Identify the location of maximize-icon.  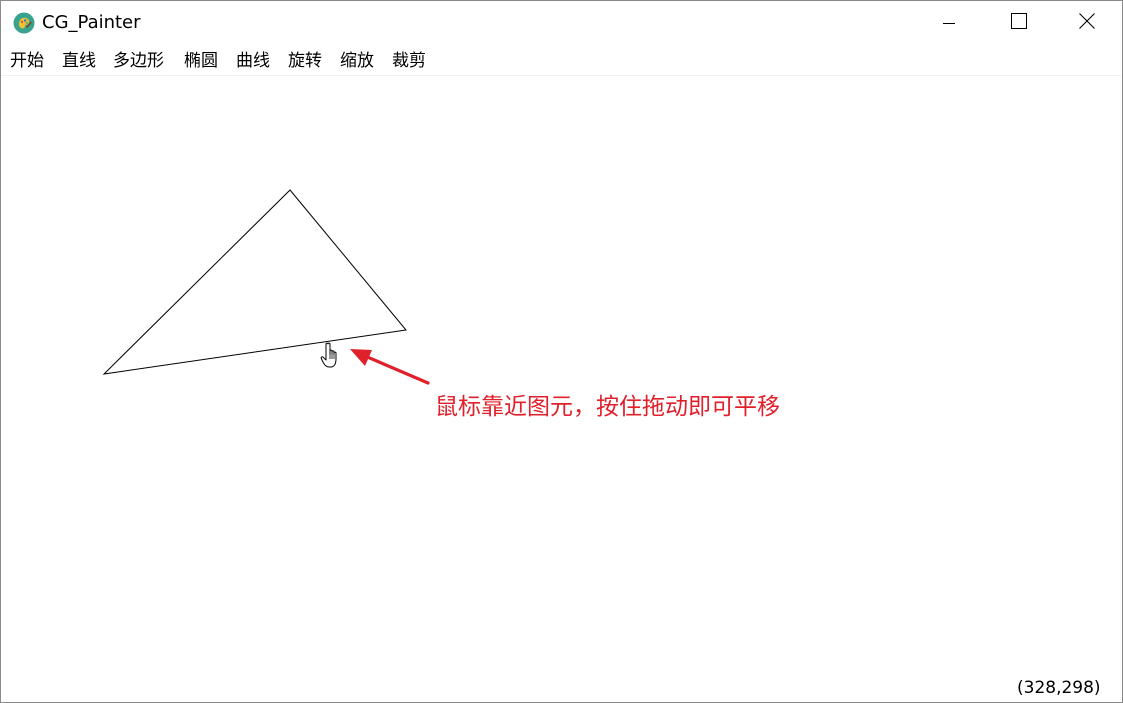
(1019, 23).